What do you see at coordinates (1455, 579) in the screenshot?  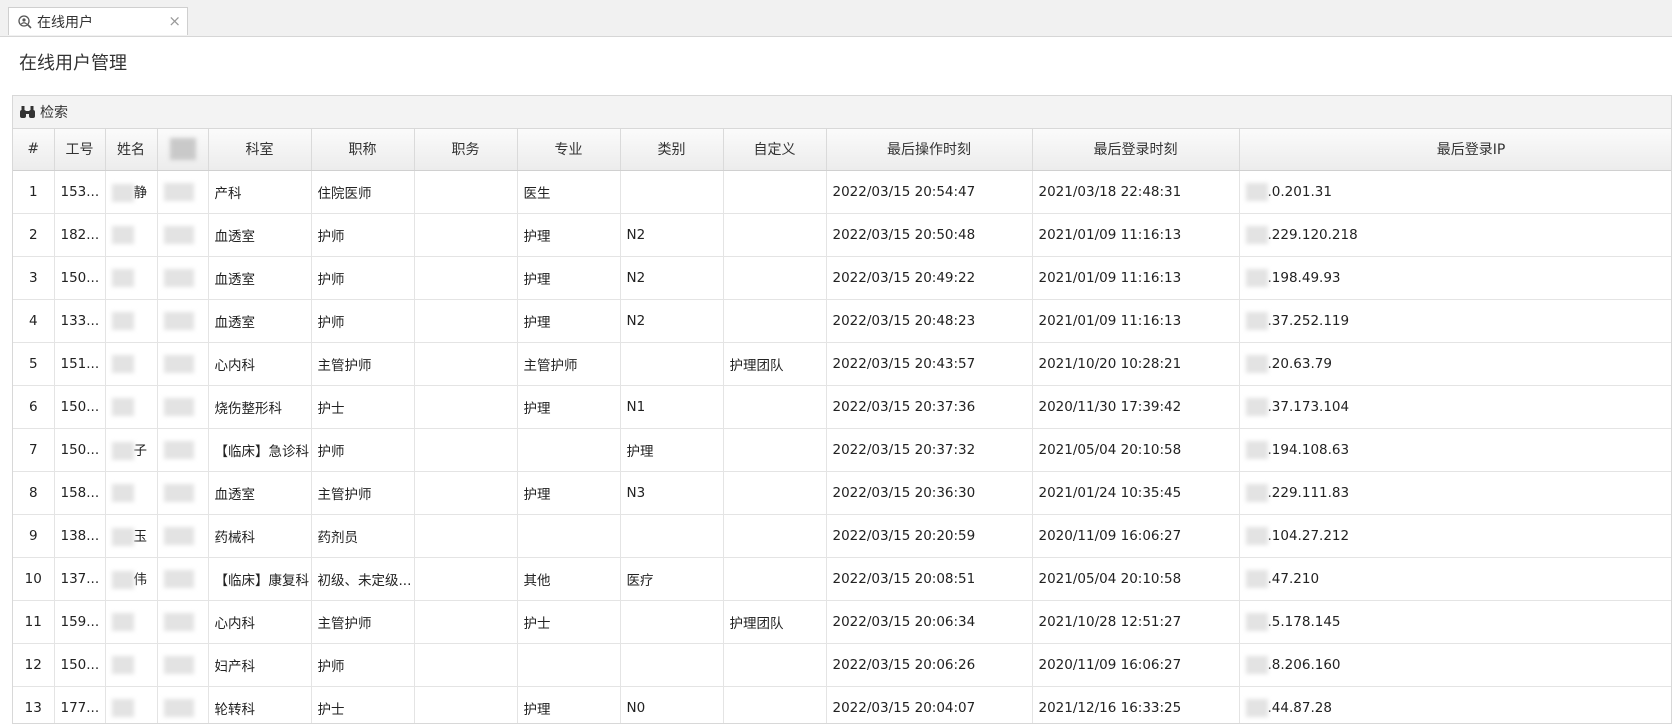 I see `cell-last-login-ip: .47.210` at bounding box center [1455, 579].